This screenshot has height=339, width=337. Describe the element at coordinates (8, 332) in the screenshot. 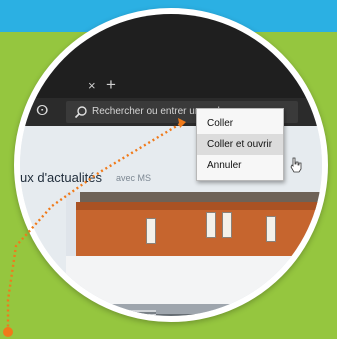

I see `pointer-dot-icon` at that location.